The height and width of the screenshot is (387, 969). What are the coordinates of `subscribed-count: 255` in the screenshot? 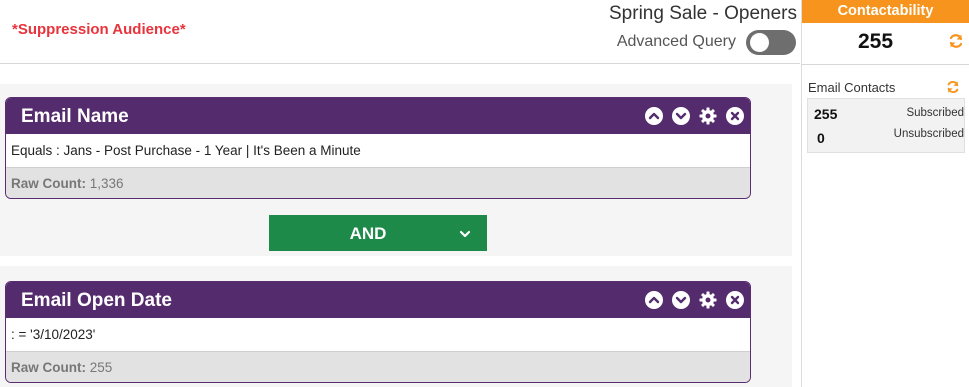 It's located at (826, 114).